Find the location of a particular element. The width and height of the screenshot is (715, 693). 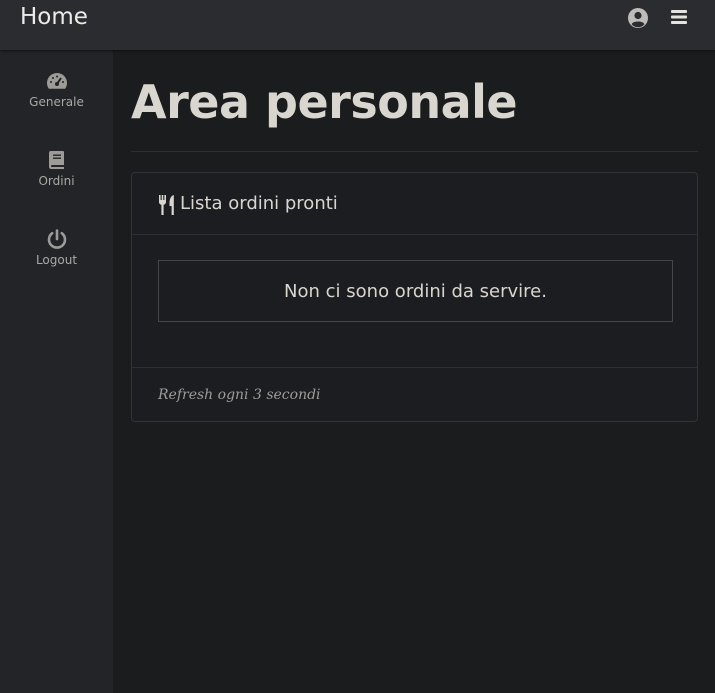

book-icon is located at coordinates (56, 160).